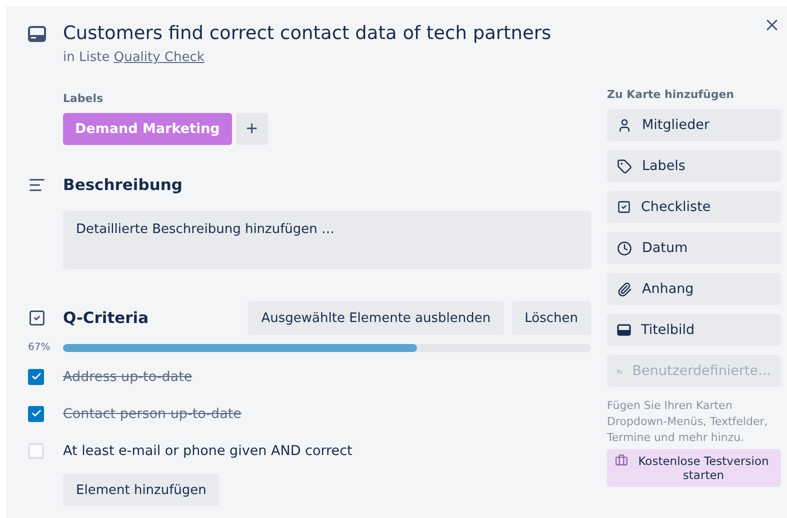 The image size is (787, 518). Describe the element at coordinates (141, 490) in the screenshot. I see `add-item-button: Element hinzufügen` at that location.